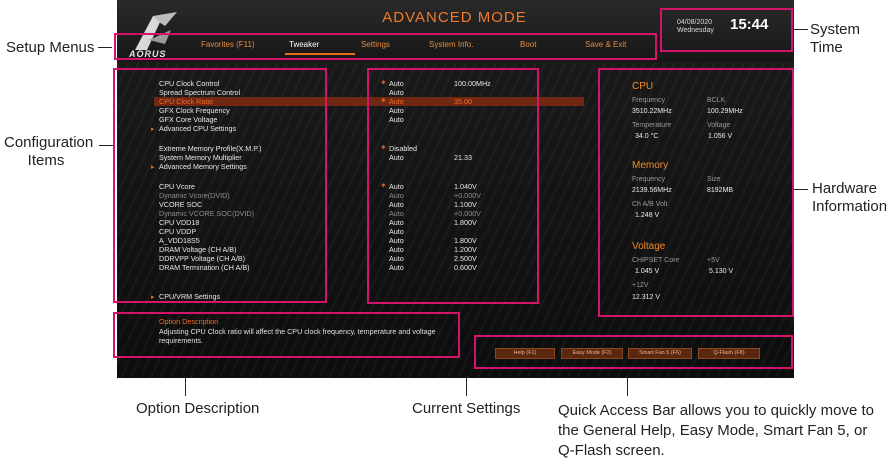 This screenshot has width=891, height=463. I want to click on frame-quick-access, so click(633, 352).